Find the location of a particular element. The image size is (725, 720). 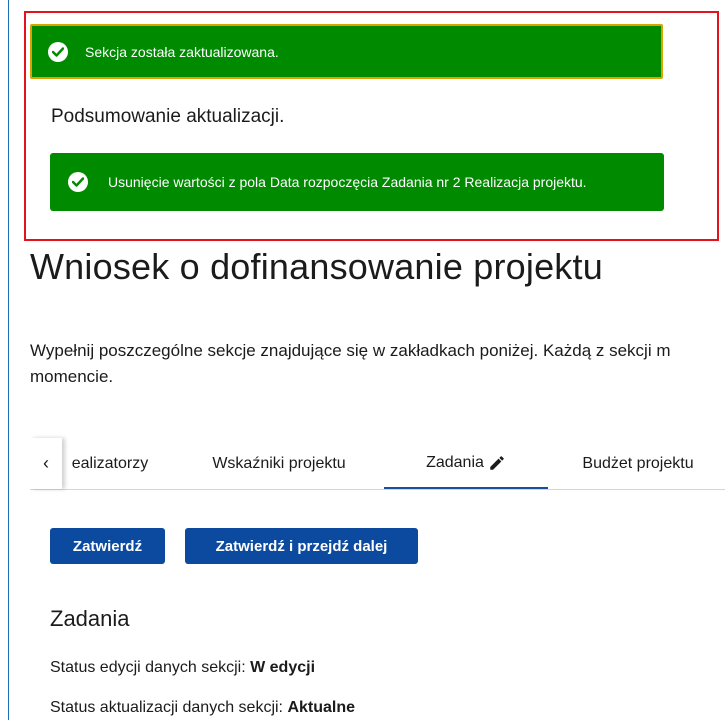

update-summary-title: Podsumowanie aktualizacji. is located at coordinates (168, 116).